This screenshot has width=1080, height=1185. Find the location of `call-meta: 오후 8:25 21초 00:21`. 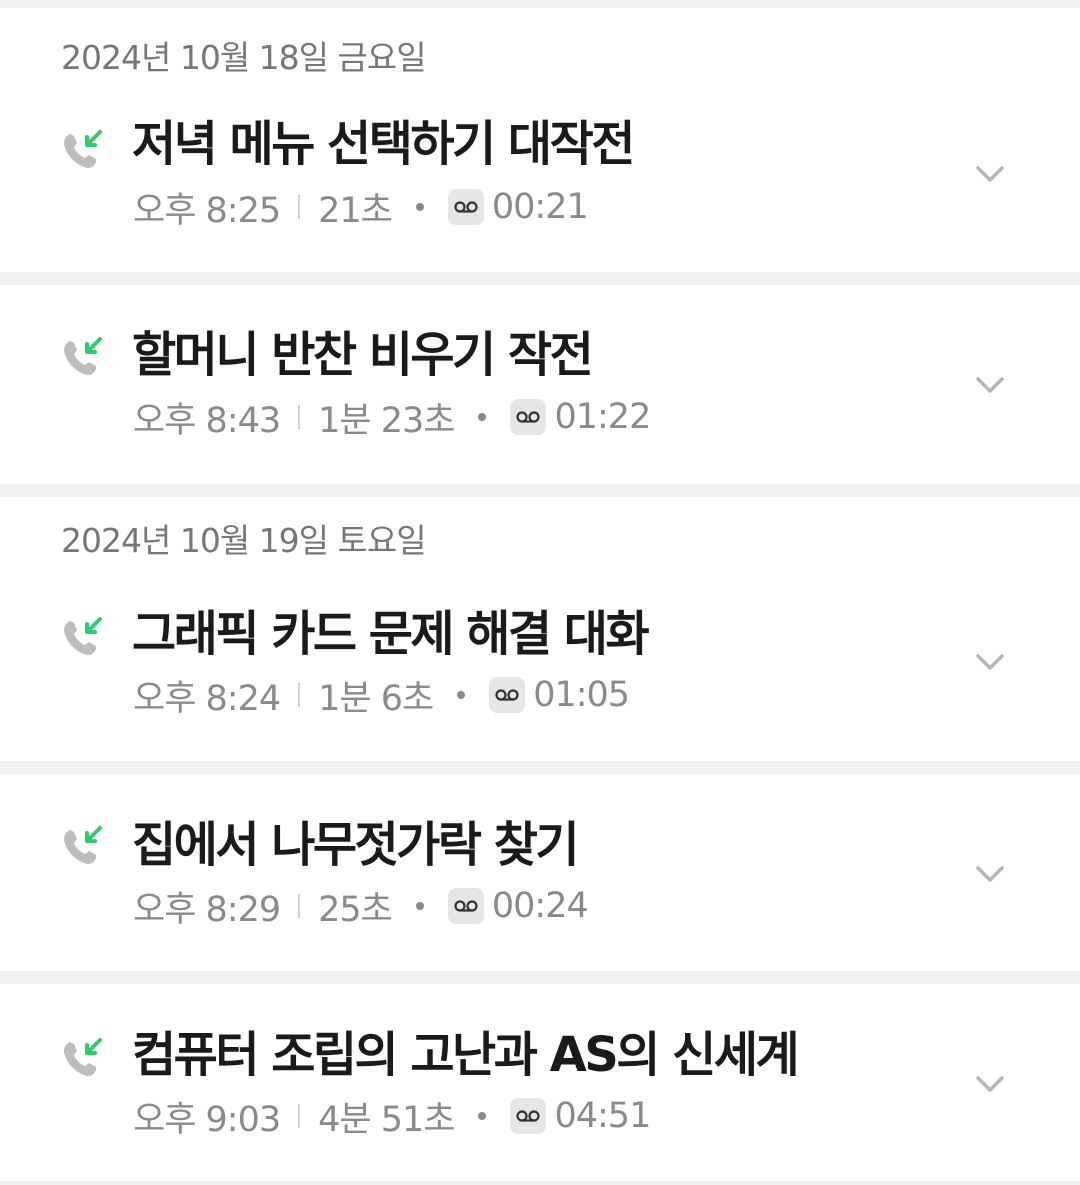

call-meta: 오후 8:25 21초 00:21 is located at coordinates (361, 208).